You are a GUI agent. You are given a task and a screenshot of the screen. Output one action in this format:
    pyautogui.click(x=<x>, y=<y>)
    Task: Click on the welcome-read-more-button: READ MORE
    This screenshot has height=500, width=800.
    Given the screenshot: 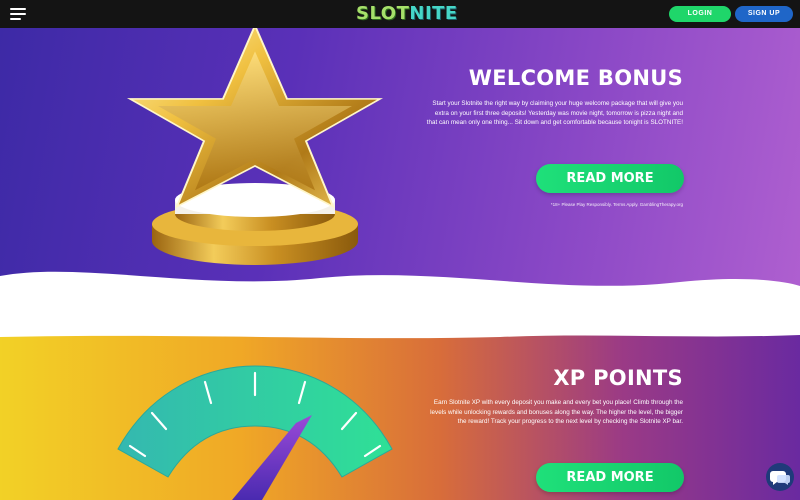 What is the action you would take?
    pyautogui.click(x=610, y=178)
    